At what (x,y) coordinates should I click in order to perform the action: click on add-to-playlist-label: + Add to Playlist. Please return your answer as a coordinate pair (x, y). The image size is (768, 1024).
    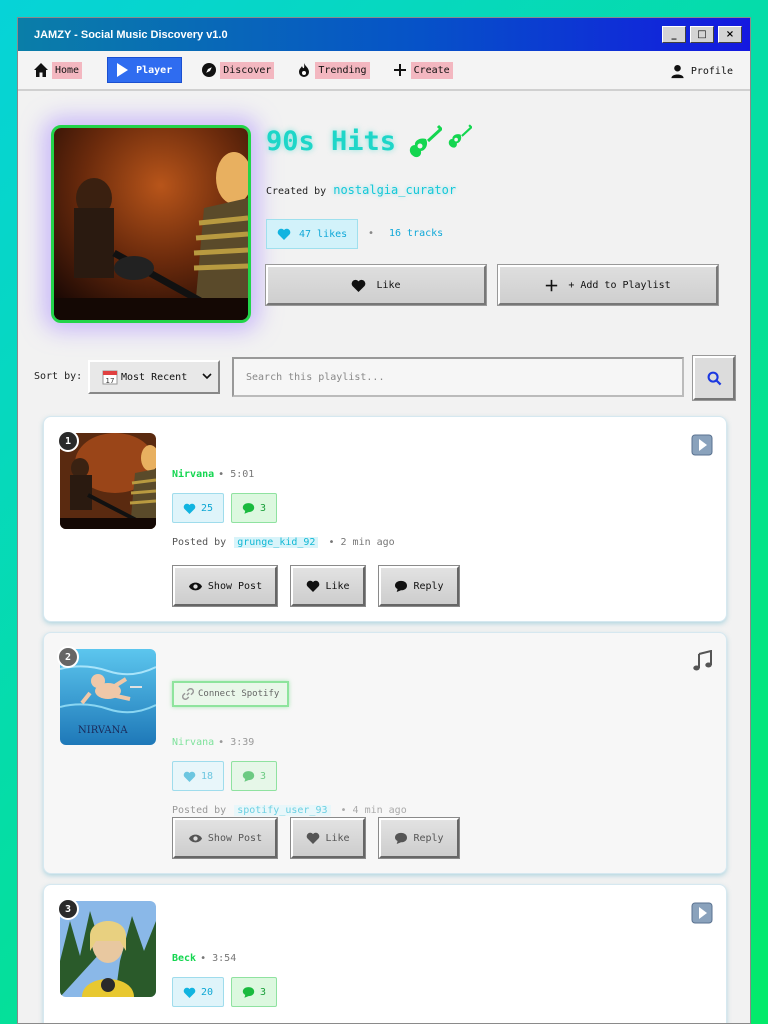
    Looking at the image, I should click on (619, 285).